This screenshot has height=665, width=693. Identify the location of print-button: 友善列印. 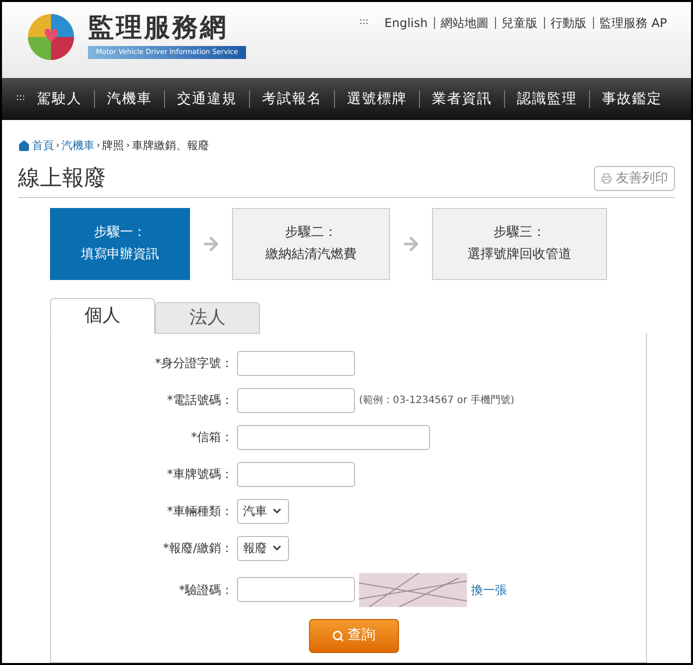
(634, 179).